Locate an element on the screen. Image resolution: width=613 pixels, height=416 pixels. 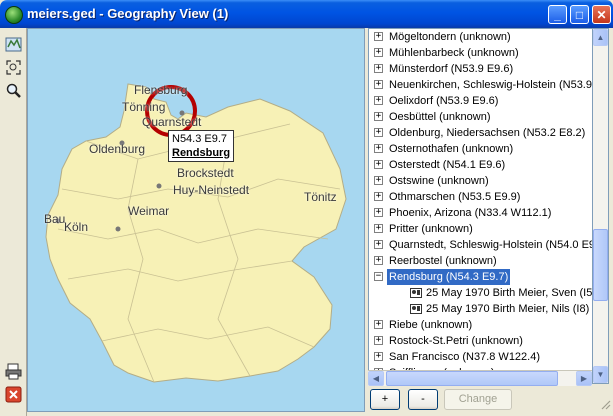
scroll-thumb is located at coordinates (600, 265).